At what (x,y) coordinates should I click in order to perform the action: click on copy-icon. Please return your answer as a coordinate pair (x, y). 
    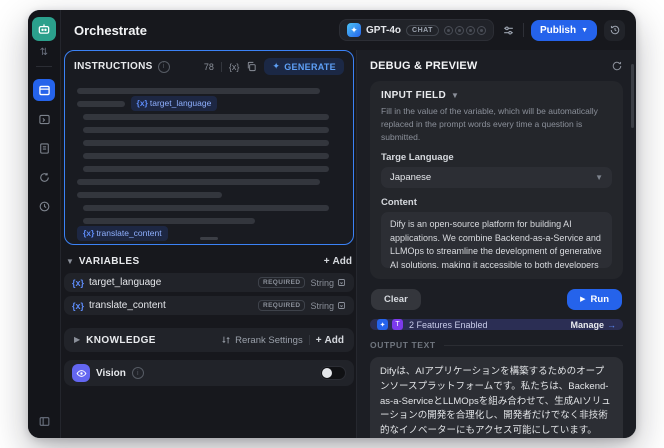
    Looking at the image, I should click on (251, 66).